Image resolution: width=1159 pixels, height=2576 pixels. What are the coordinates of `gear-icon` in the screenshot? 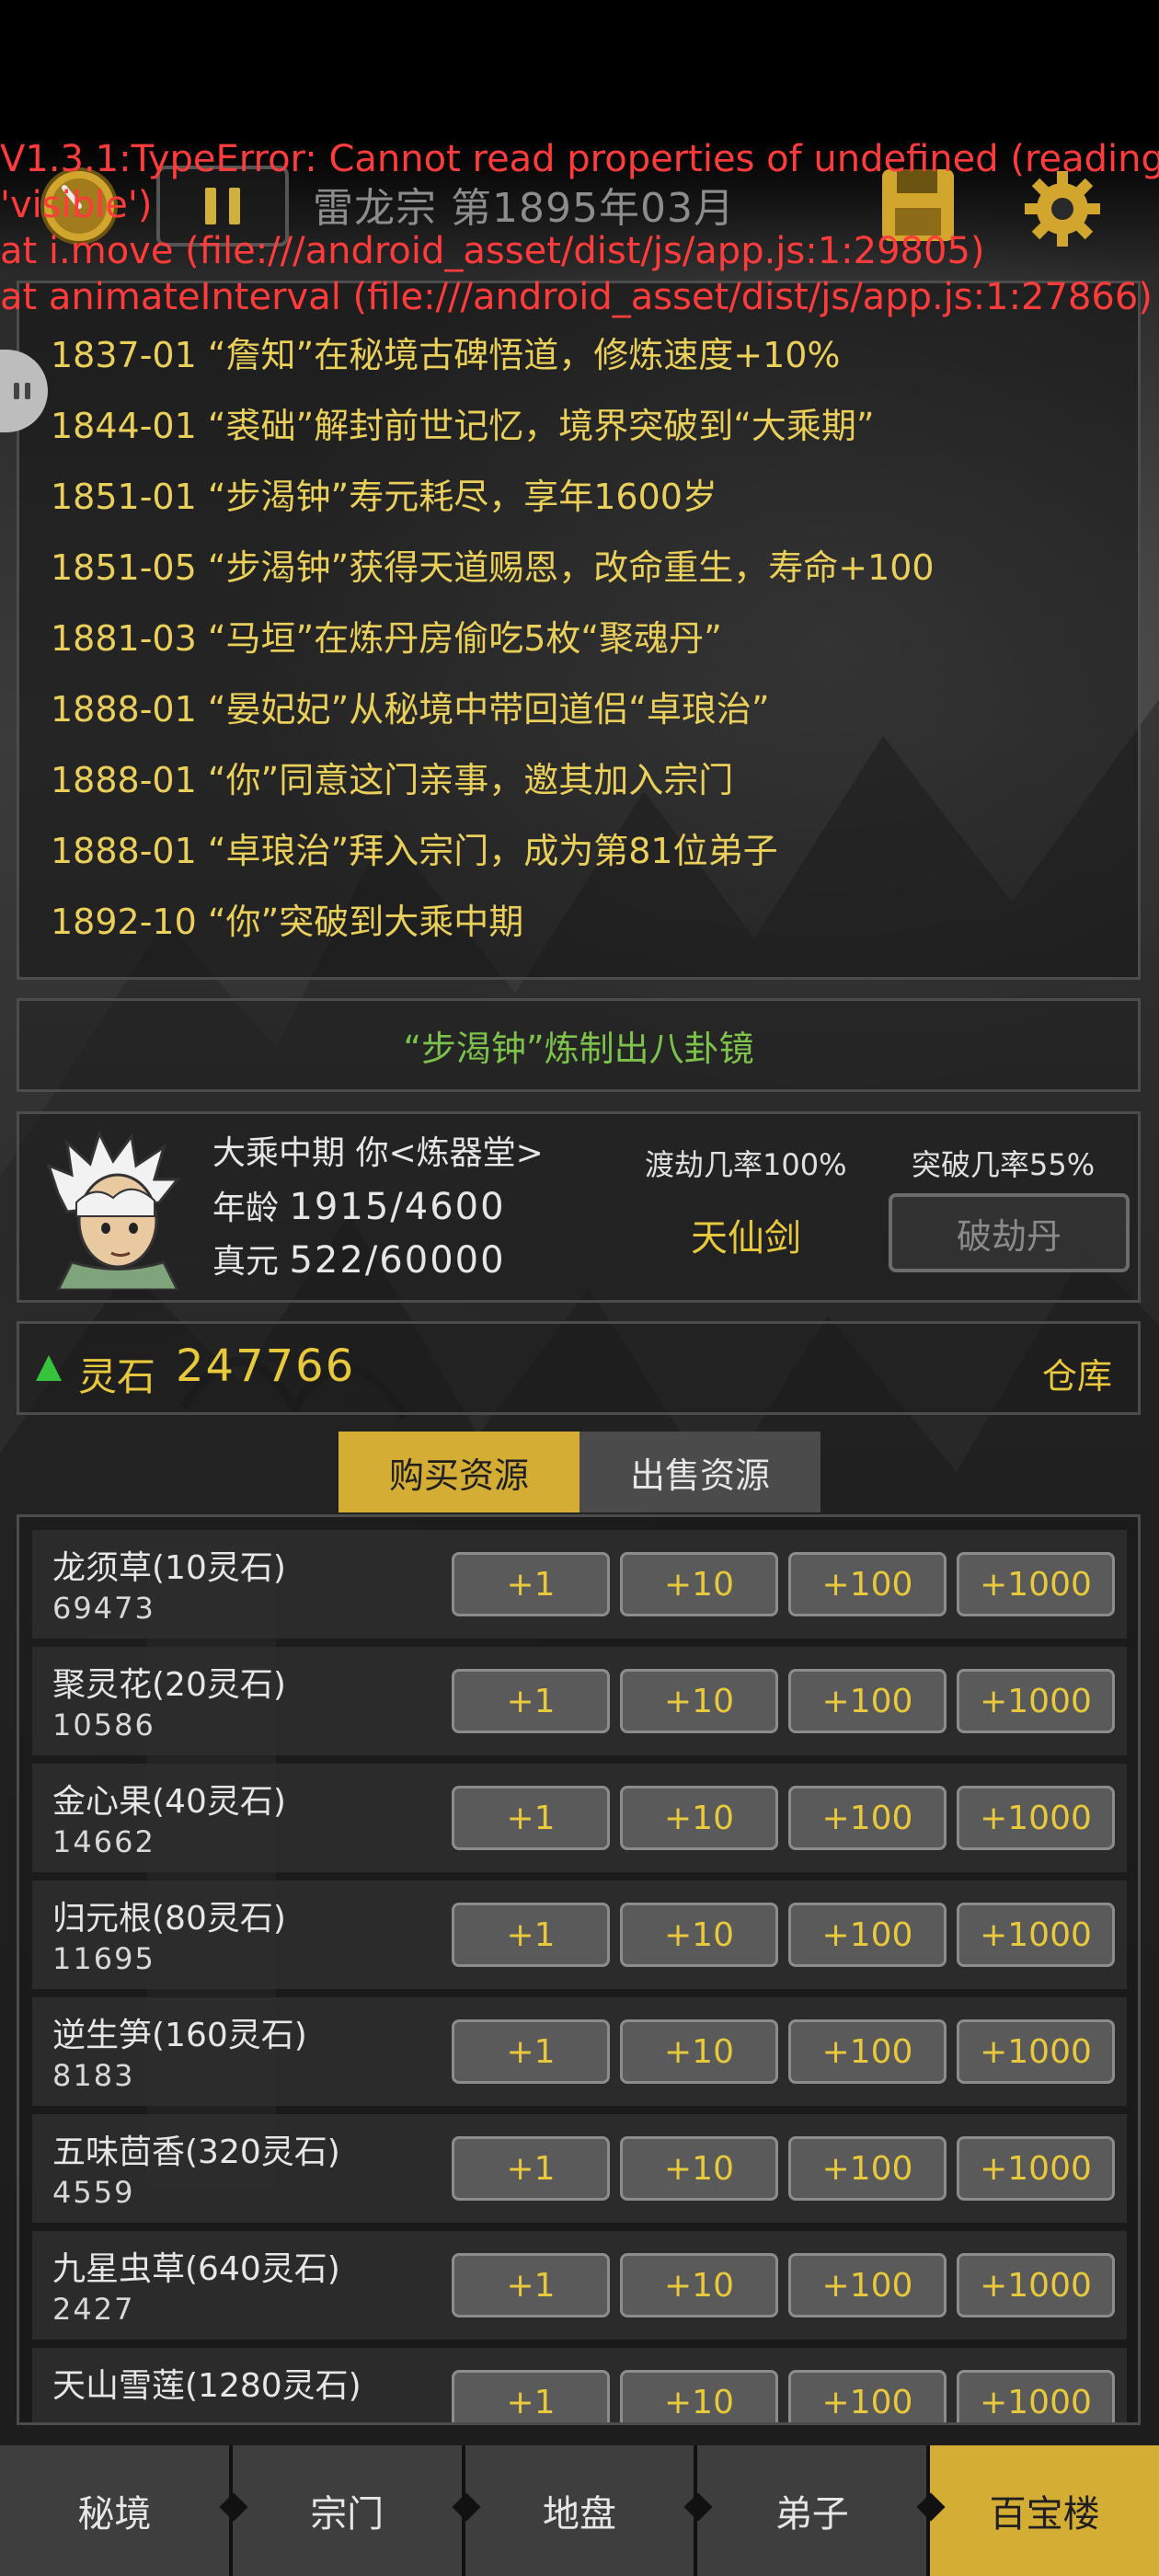 It's located at (1062, 208).